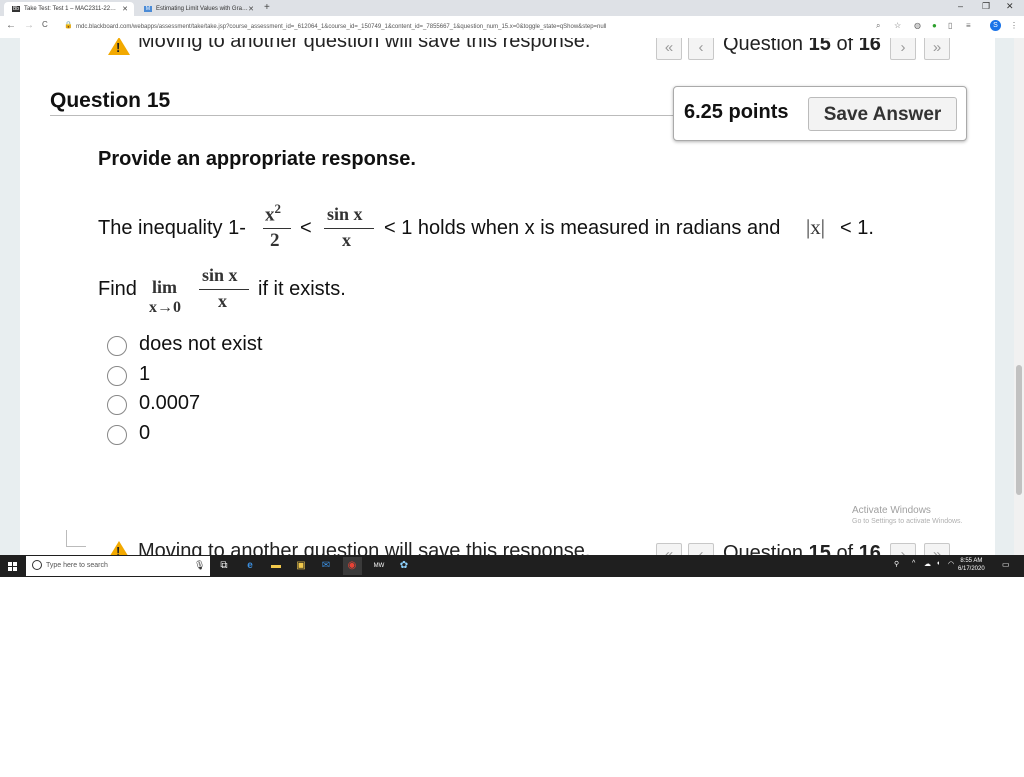 This screenshot has width=1024, height=777. Describe the element at coordinates (352, 566) in the screenshot. I see `chrome-icon: ◉` at that location.